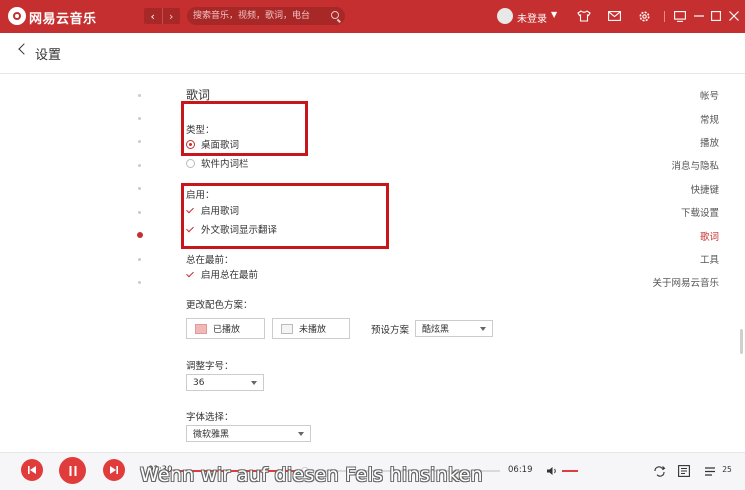 This screenshot has width=745, height=490. Describe the element at coordinates (140, 235) in the screenshot. I see `nav-dot-active` at that location.